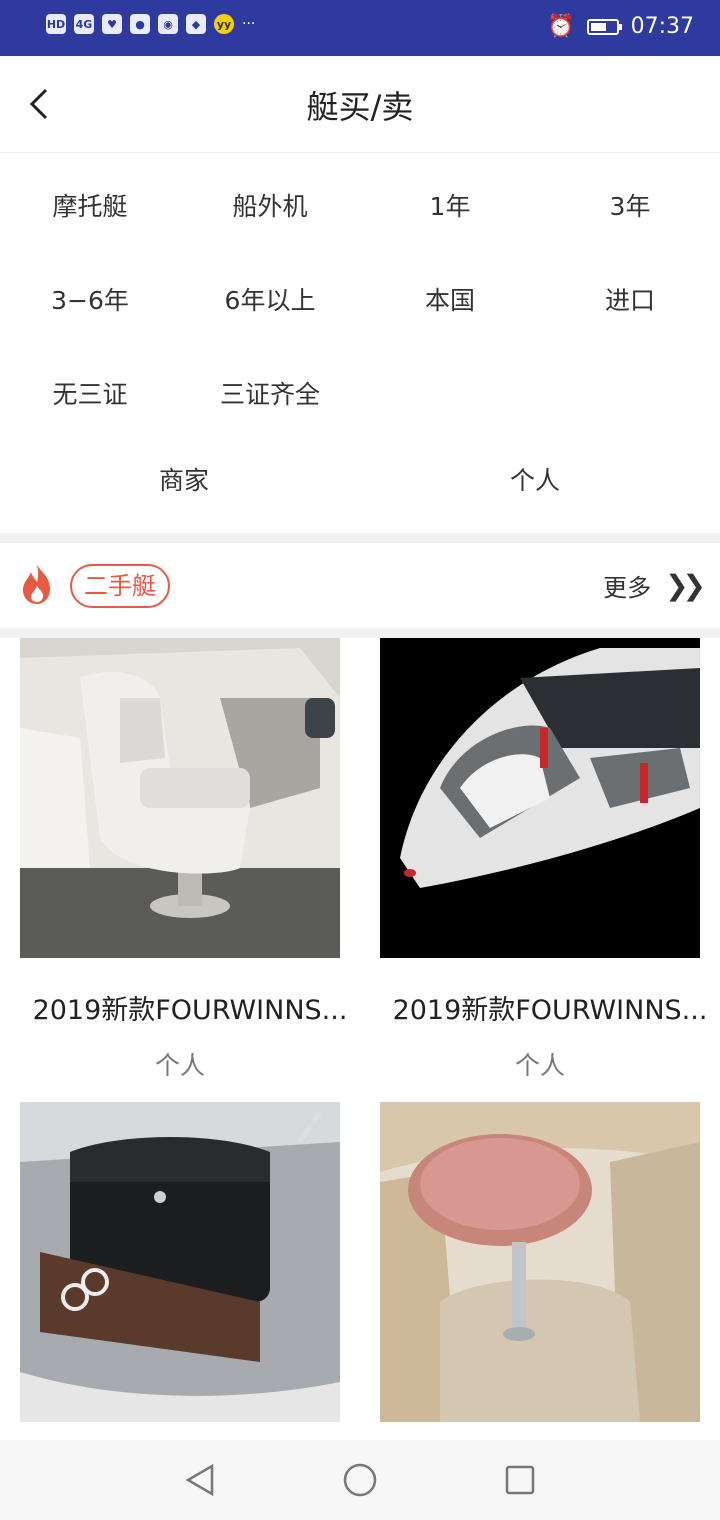 This screenshot has height=1520, width=720. Describe the element at coordinates (224, 24) in the screenshot. I see `yy-icon: yy` at that location.